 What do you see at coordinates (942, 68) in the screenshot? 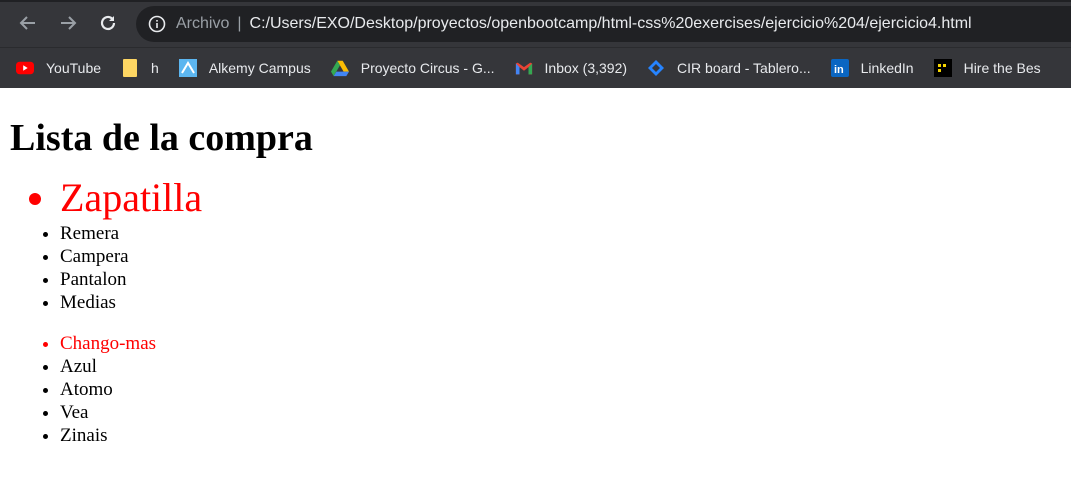
I see `dots-logo-icon` at bounding box center [942, 68].